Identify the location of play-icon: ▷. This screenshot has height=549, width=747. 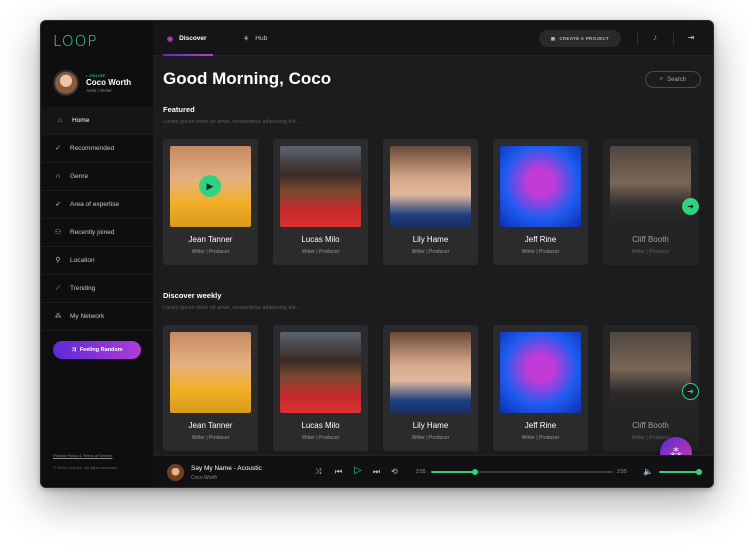
(358, 470).